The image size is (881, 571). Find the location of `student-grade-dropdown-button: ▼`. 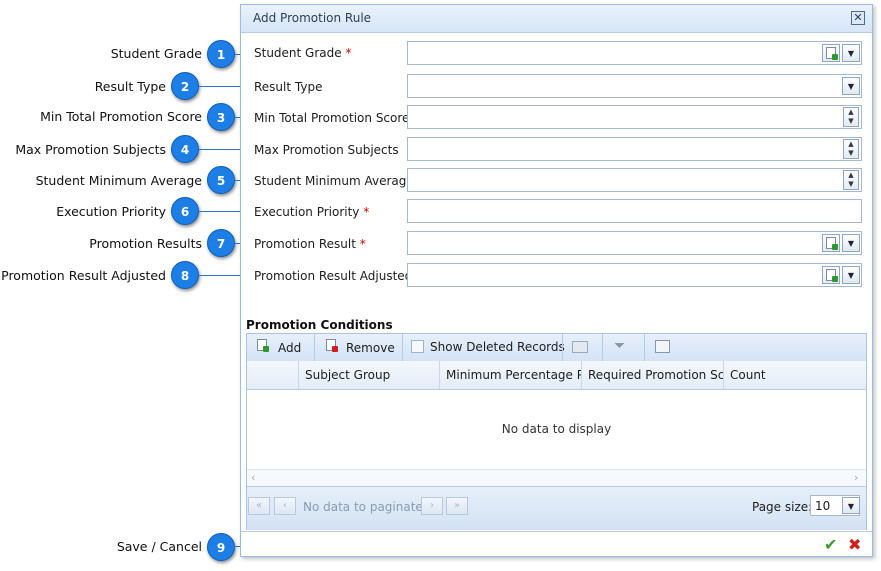

student-grade-dropdown-button: ▼ is located at coordinates (851, 53).